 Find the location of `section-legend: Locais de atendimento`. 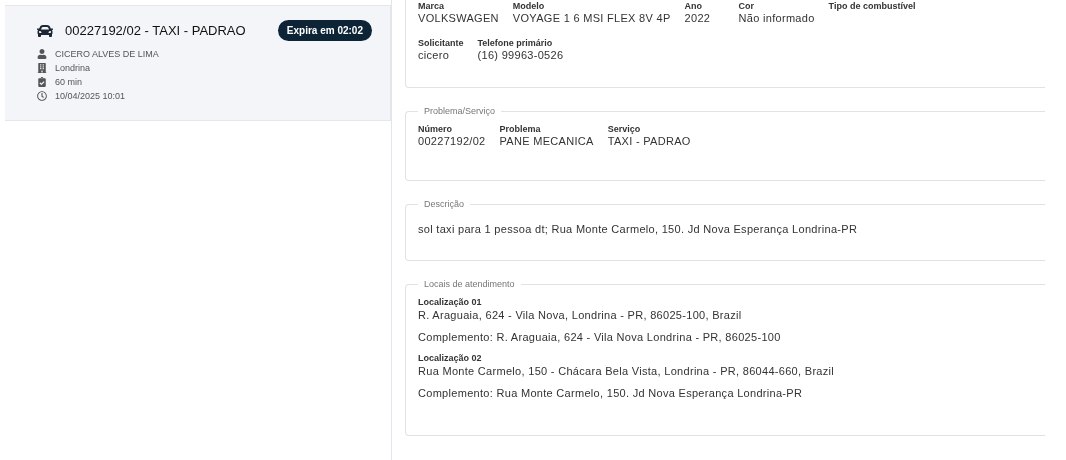

section-legend: Locais de atendimento is located at coordinates (469, 284).